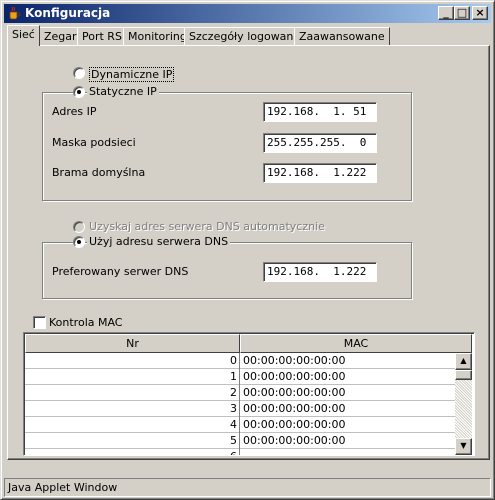 The image size is (495, 500). I want to click on scroll-thumb, so click(463, 375).